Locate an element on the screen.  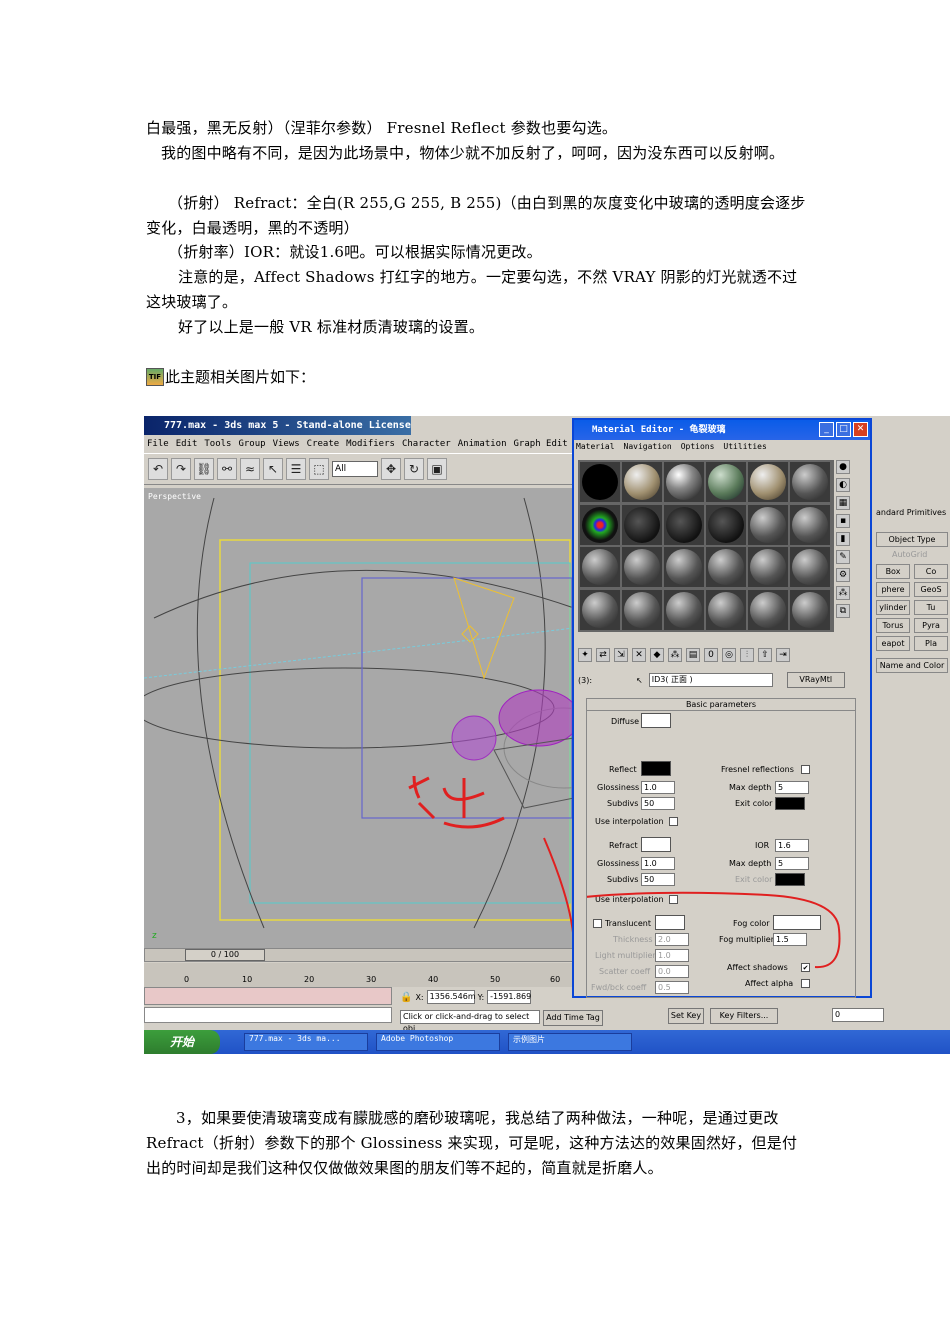
uv-tiling-icon: ▪ is located at coordinates (843, 521).